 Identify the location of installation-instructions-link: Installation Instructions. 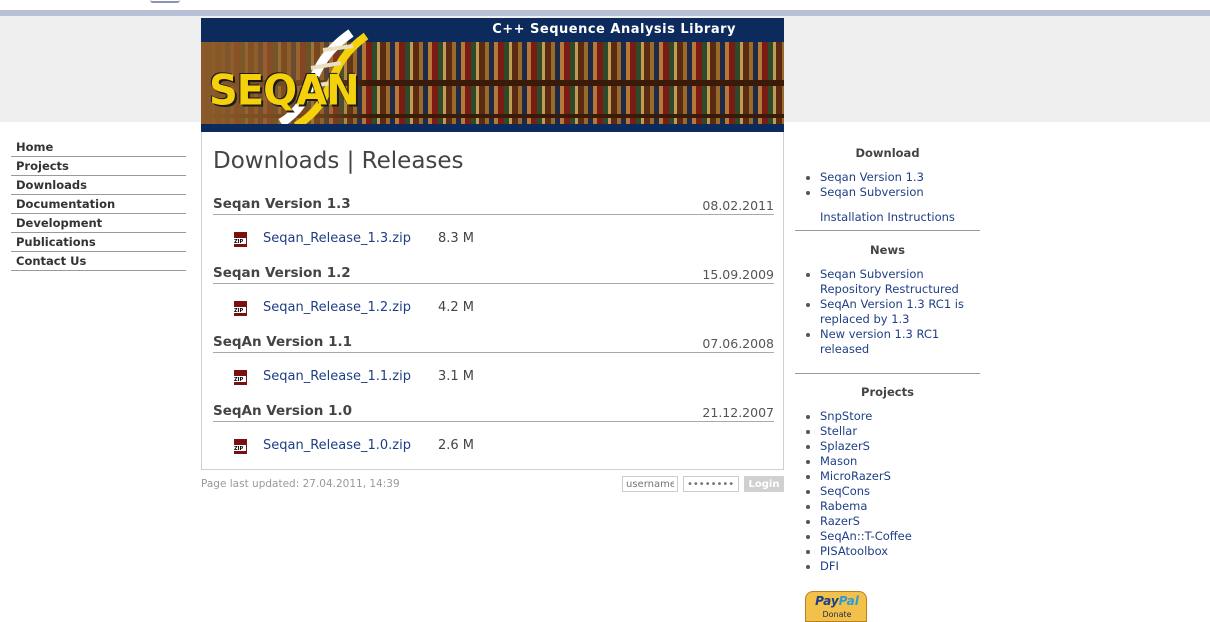
(887, 217).